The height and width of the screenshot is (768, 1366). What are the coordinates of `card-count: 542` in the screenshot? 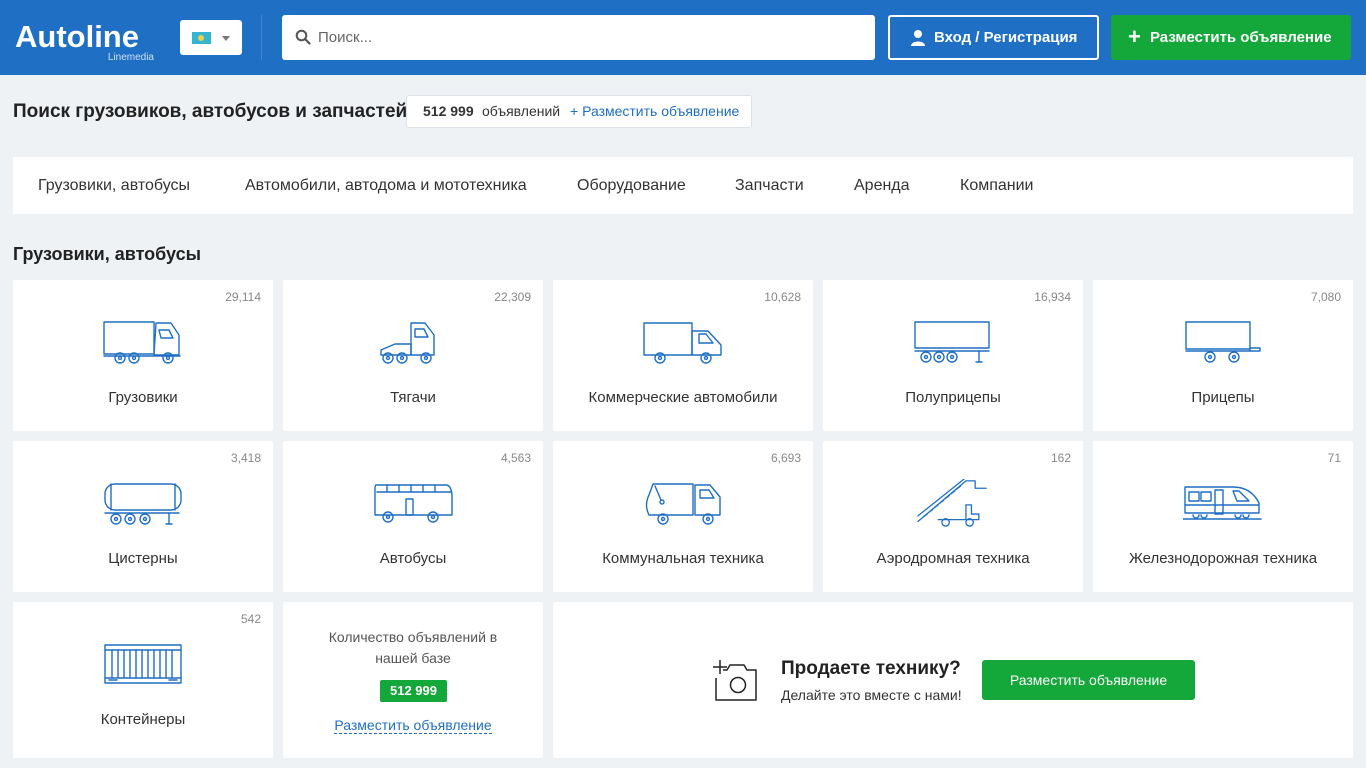 It's located at (250, 619).